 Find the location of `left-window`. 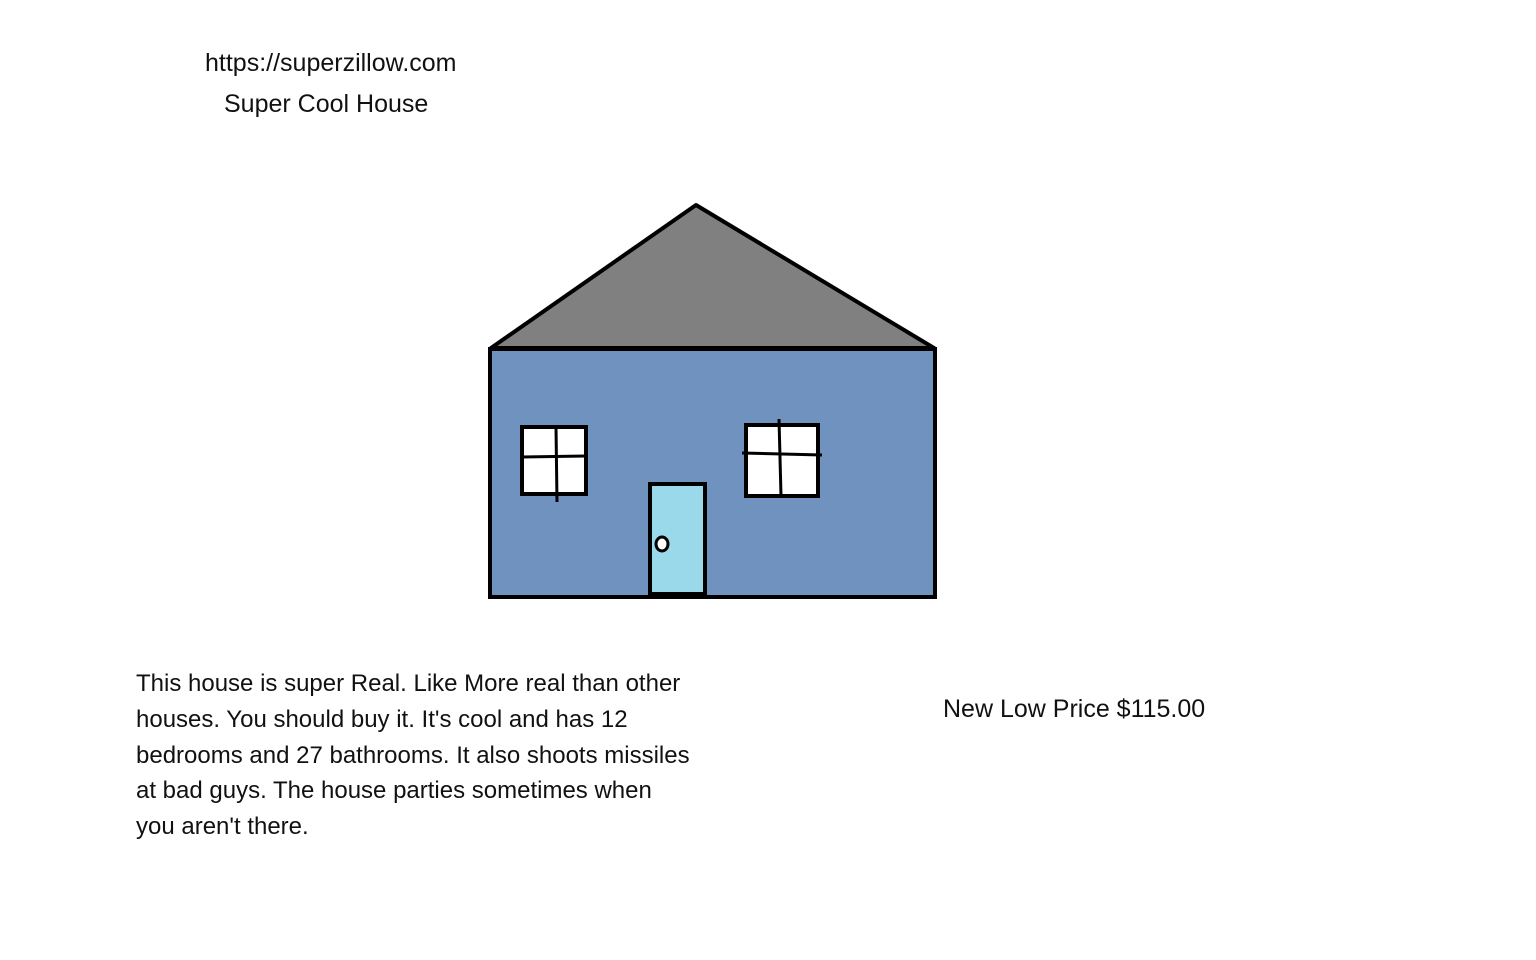

left-window is located at coordinates (554, 464).